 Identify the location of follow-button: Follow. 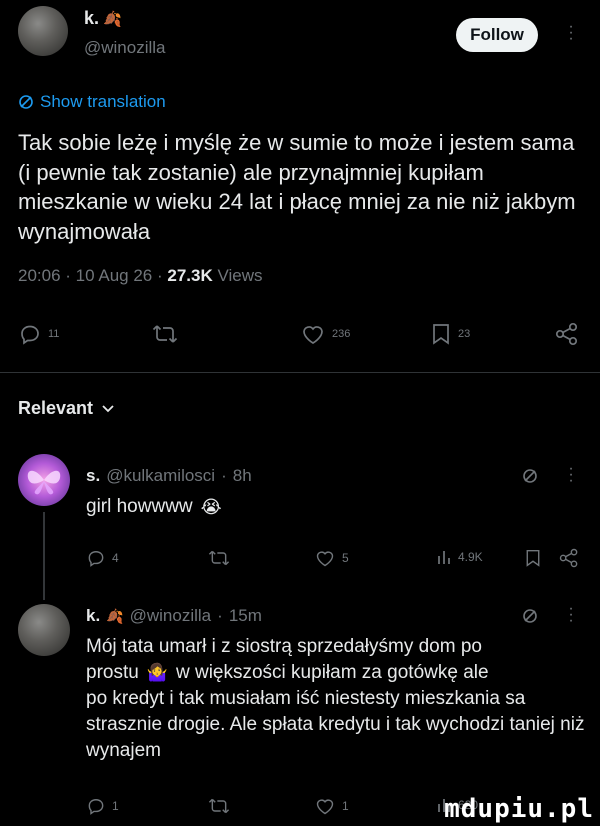
(497, 35).